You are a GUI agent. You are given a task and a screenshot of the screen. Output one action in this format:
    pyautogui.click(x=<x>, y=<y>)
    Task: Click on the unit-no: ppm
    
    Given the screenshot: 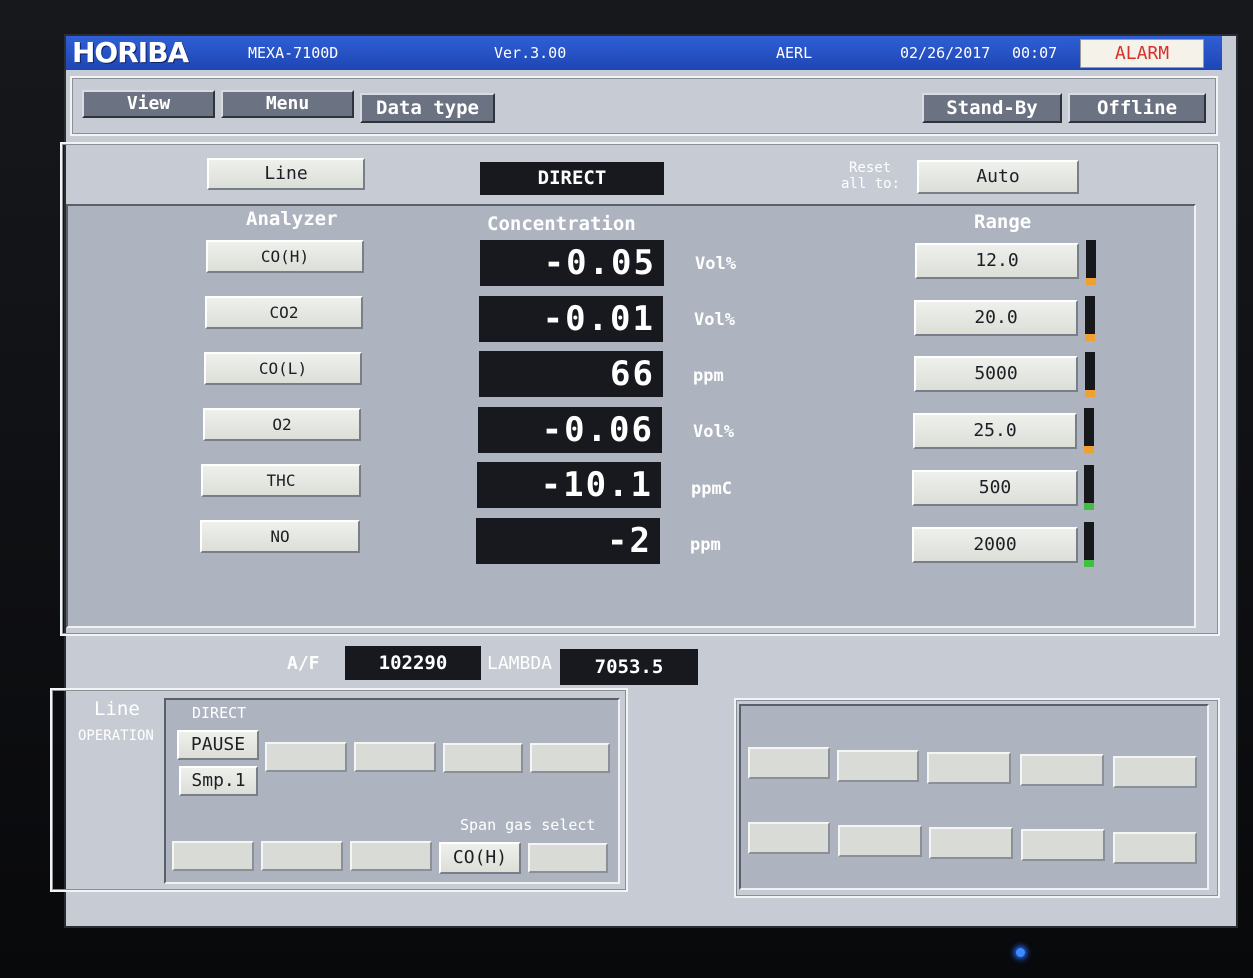 What is the action you would take?
    pyautogui.click(x=705, y=545)
    